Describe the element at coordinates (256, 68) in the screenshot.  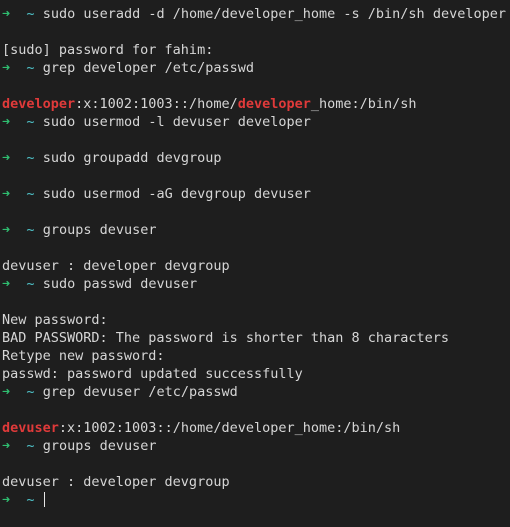
I see `command-line: ➜ ~ grep developer /etc/passwd` at that location.